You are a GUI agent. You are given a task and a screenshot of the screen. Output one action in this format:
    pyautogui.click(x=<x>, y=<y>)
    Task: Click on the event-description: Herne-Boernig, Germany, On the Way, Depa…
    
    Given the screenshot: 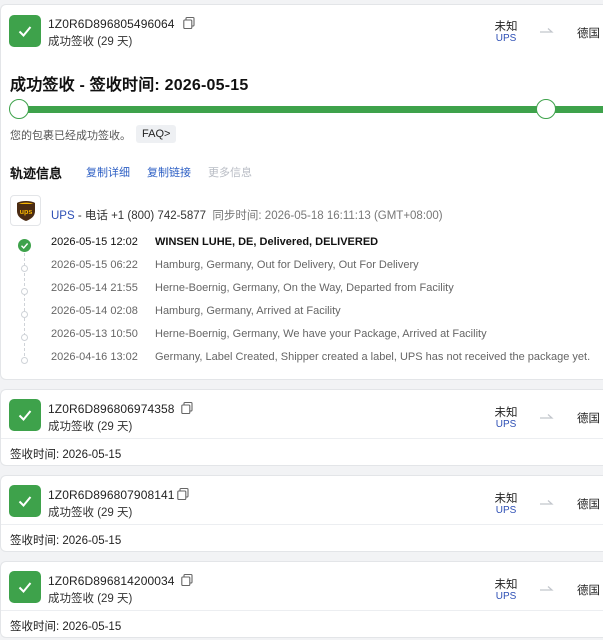 What is the action you would take?
    pyautogui.click(x=304, y=288)
    